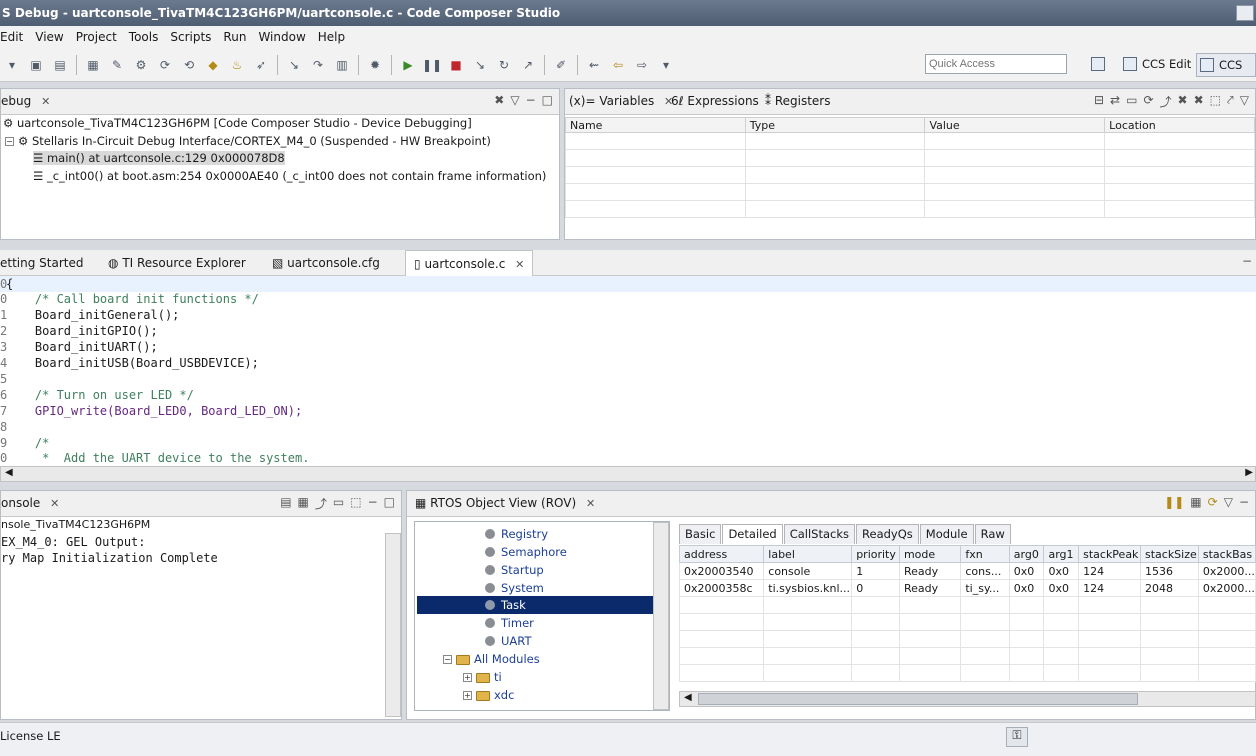 Image resolution: width=1256 pixels, height=756 pixels. I want to click on tab-callstacks: CallStacks, so click(819, 534).